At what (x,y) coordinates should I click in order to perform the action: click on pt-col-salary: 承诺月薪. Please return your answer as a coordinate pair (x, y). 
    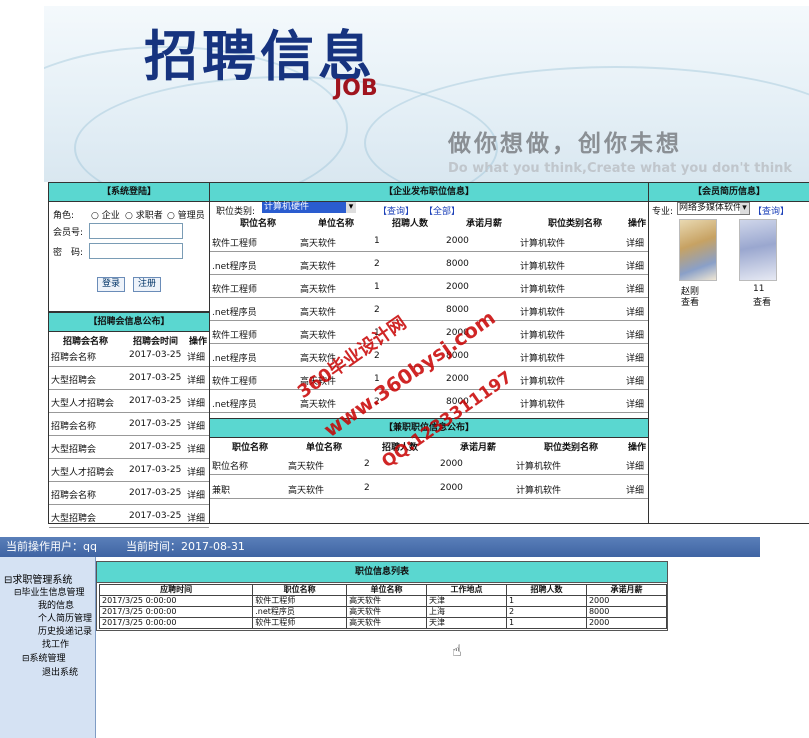
    Looking at the image, I should click on (478, 448).